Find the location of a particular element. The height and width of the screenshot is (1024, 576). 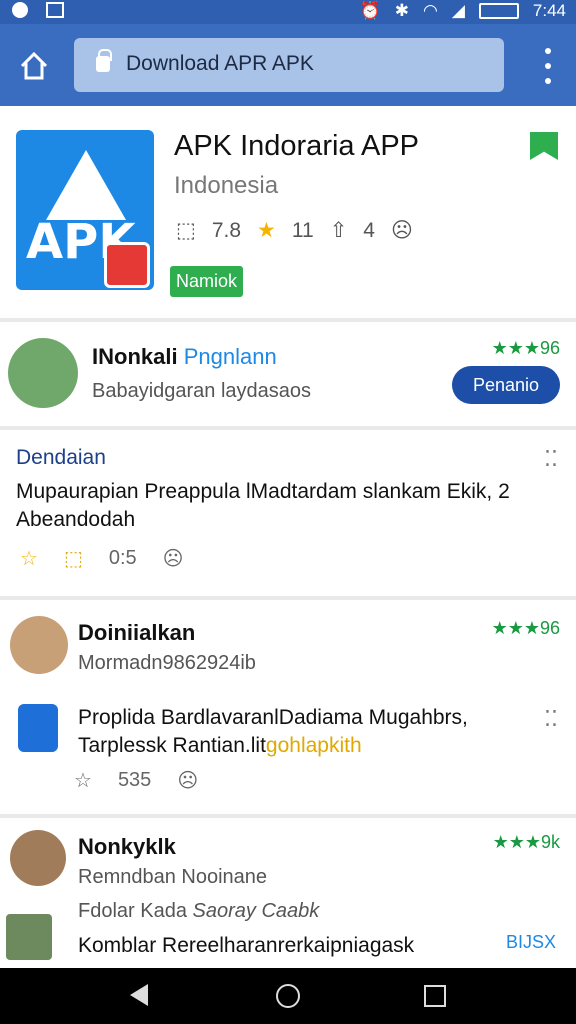

install-icon: ⬚ is located at coordinates (186, 230).